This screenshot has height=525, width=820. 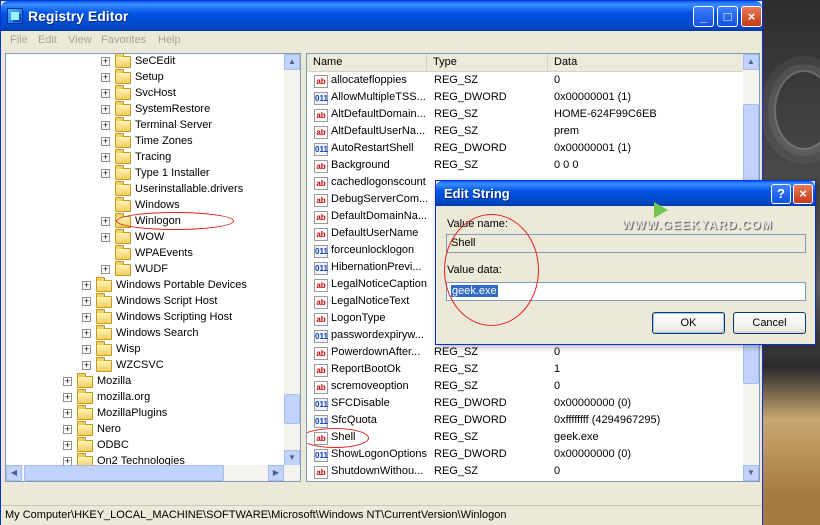 What do you see at coordinates (14, 473) in the screenshot?
I see `scroll-left-arrow-icon: ◀` at bounding box center [14, 473].